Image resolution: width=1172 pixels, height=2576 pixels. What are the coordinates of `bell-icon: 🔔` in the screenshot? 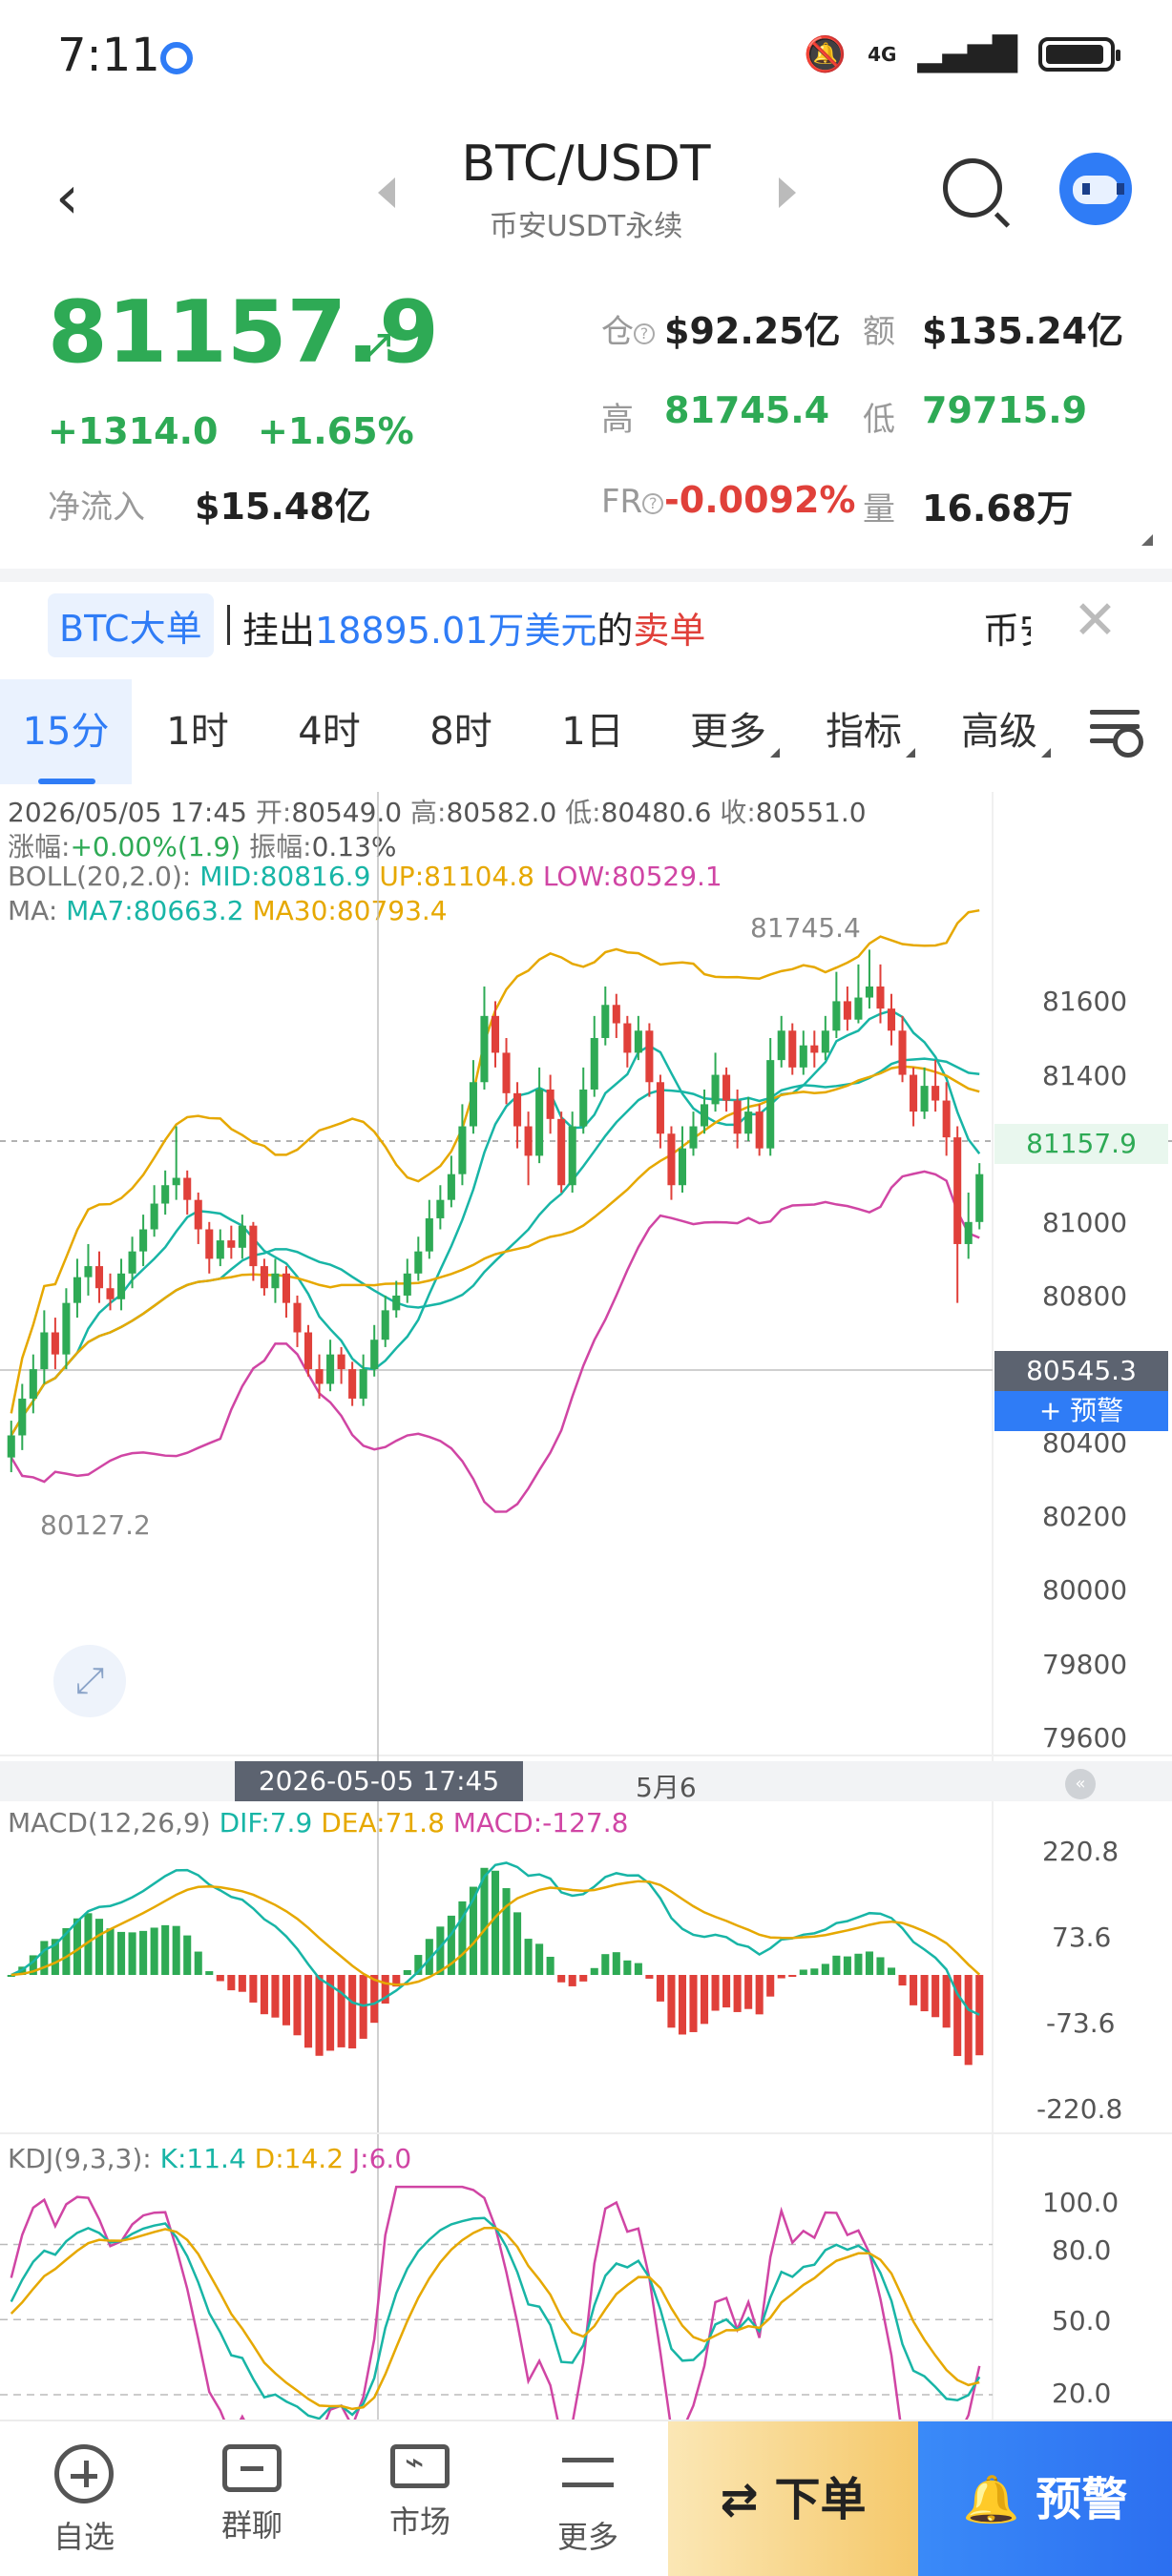 It's located at (991, 2499).